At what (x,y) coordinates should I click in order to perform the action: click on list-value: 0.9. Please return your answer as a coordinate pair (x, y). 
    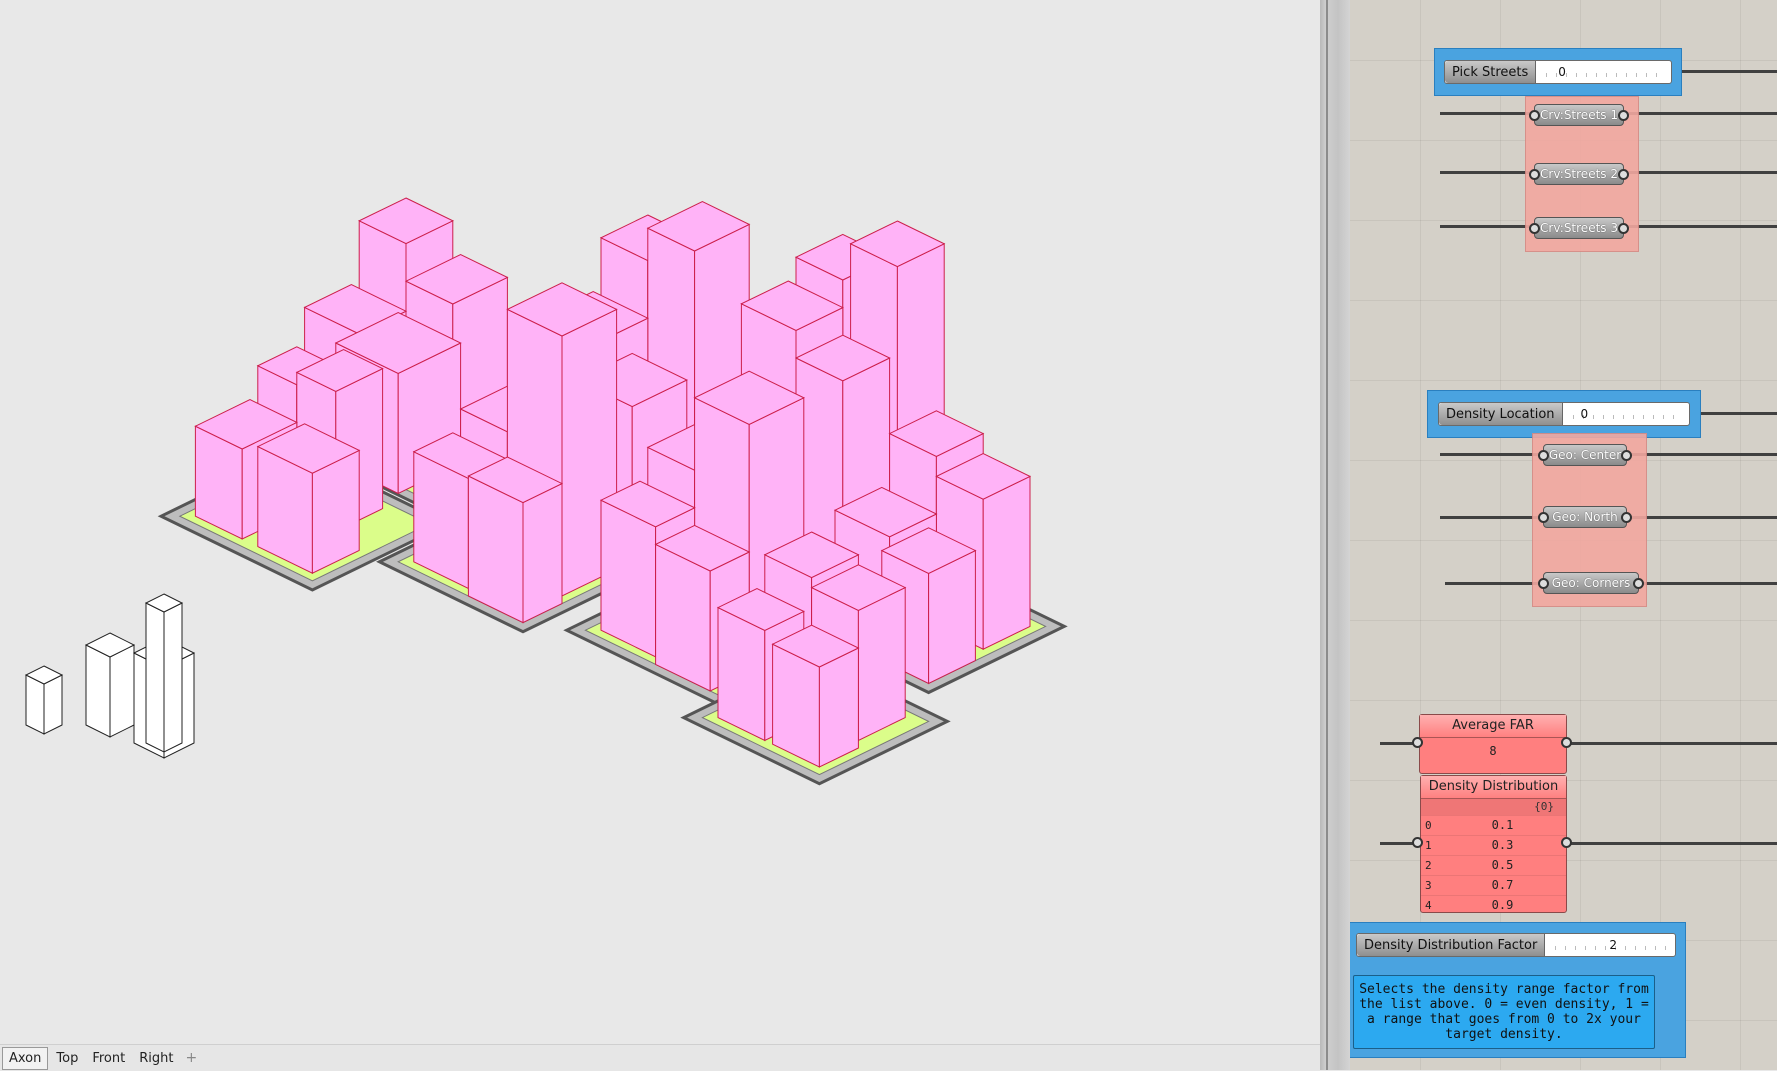
    Looking at the image, I should click on (1502, 905).